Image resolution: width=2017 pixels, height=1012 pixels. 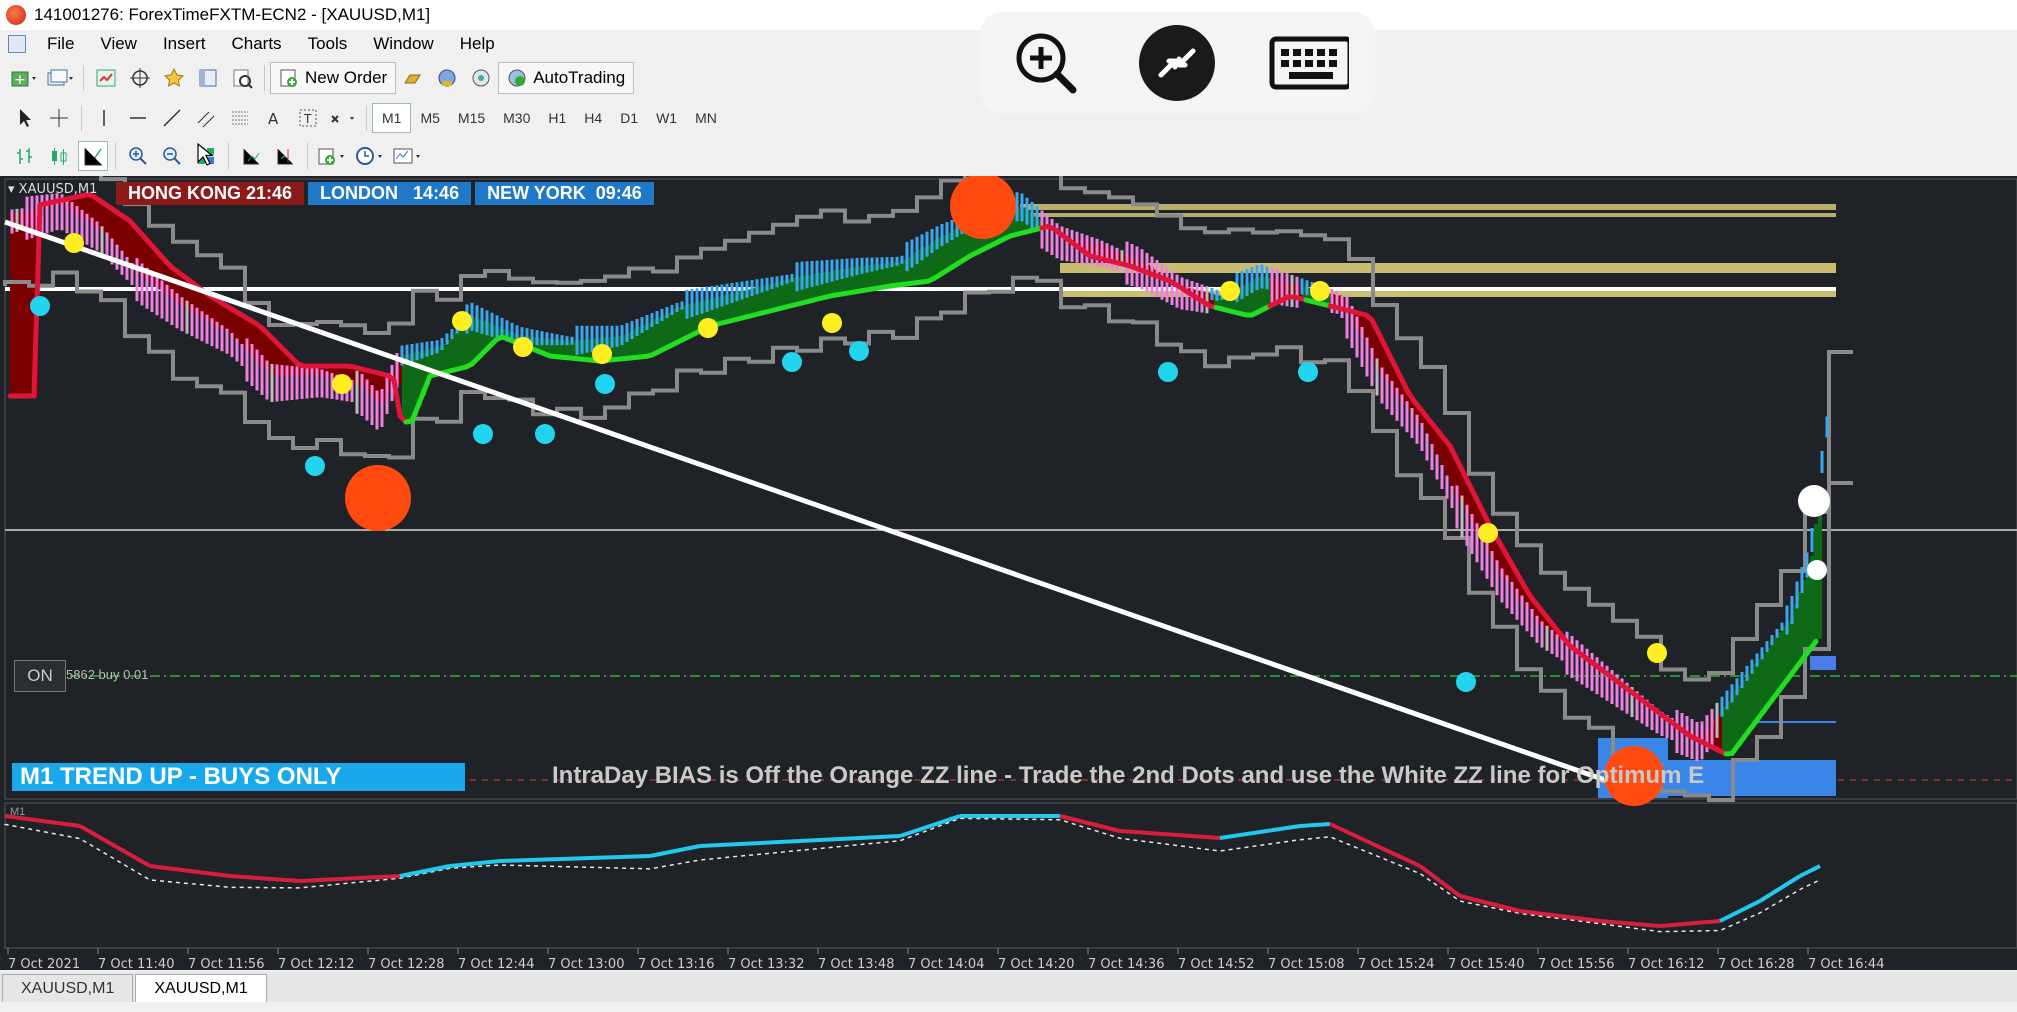 I want to click on text-label-icon: T, so click(x=308, y=118).